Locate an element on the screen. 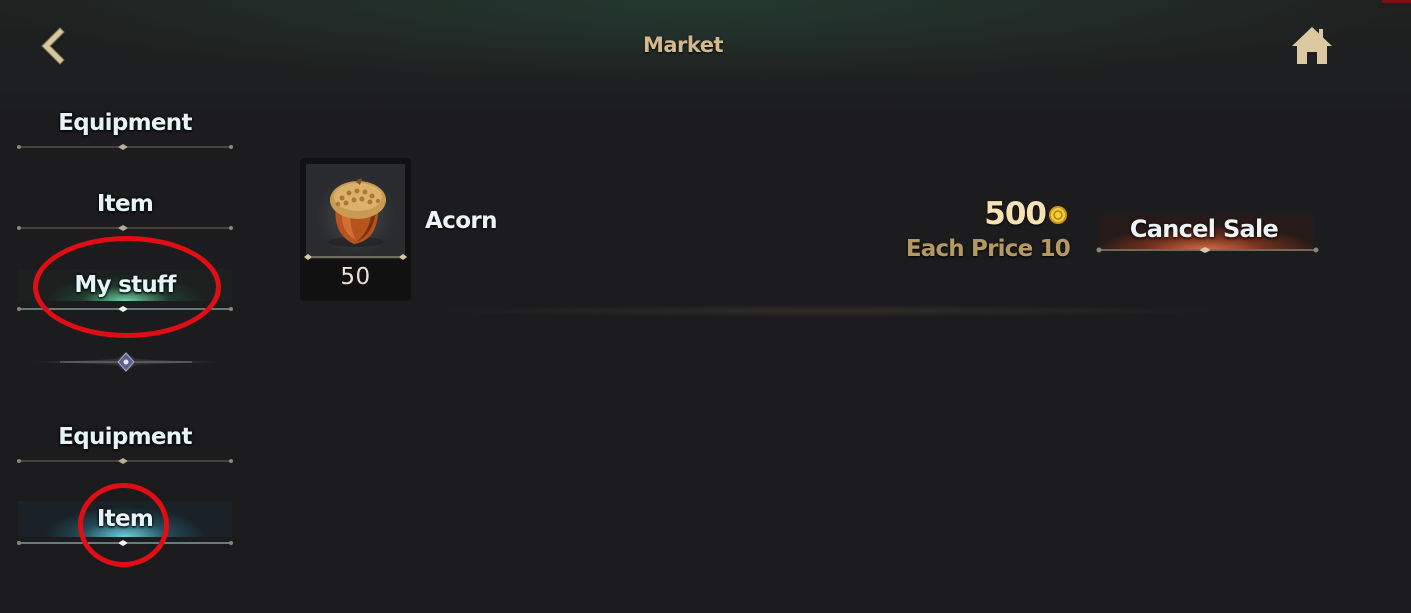  item-name: Acorn is located at coordinates (461, 221).